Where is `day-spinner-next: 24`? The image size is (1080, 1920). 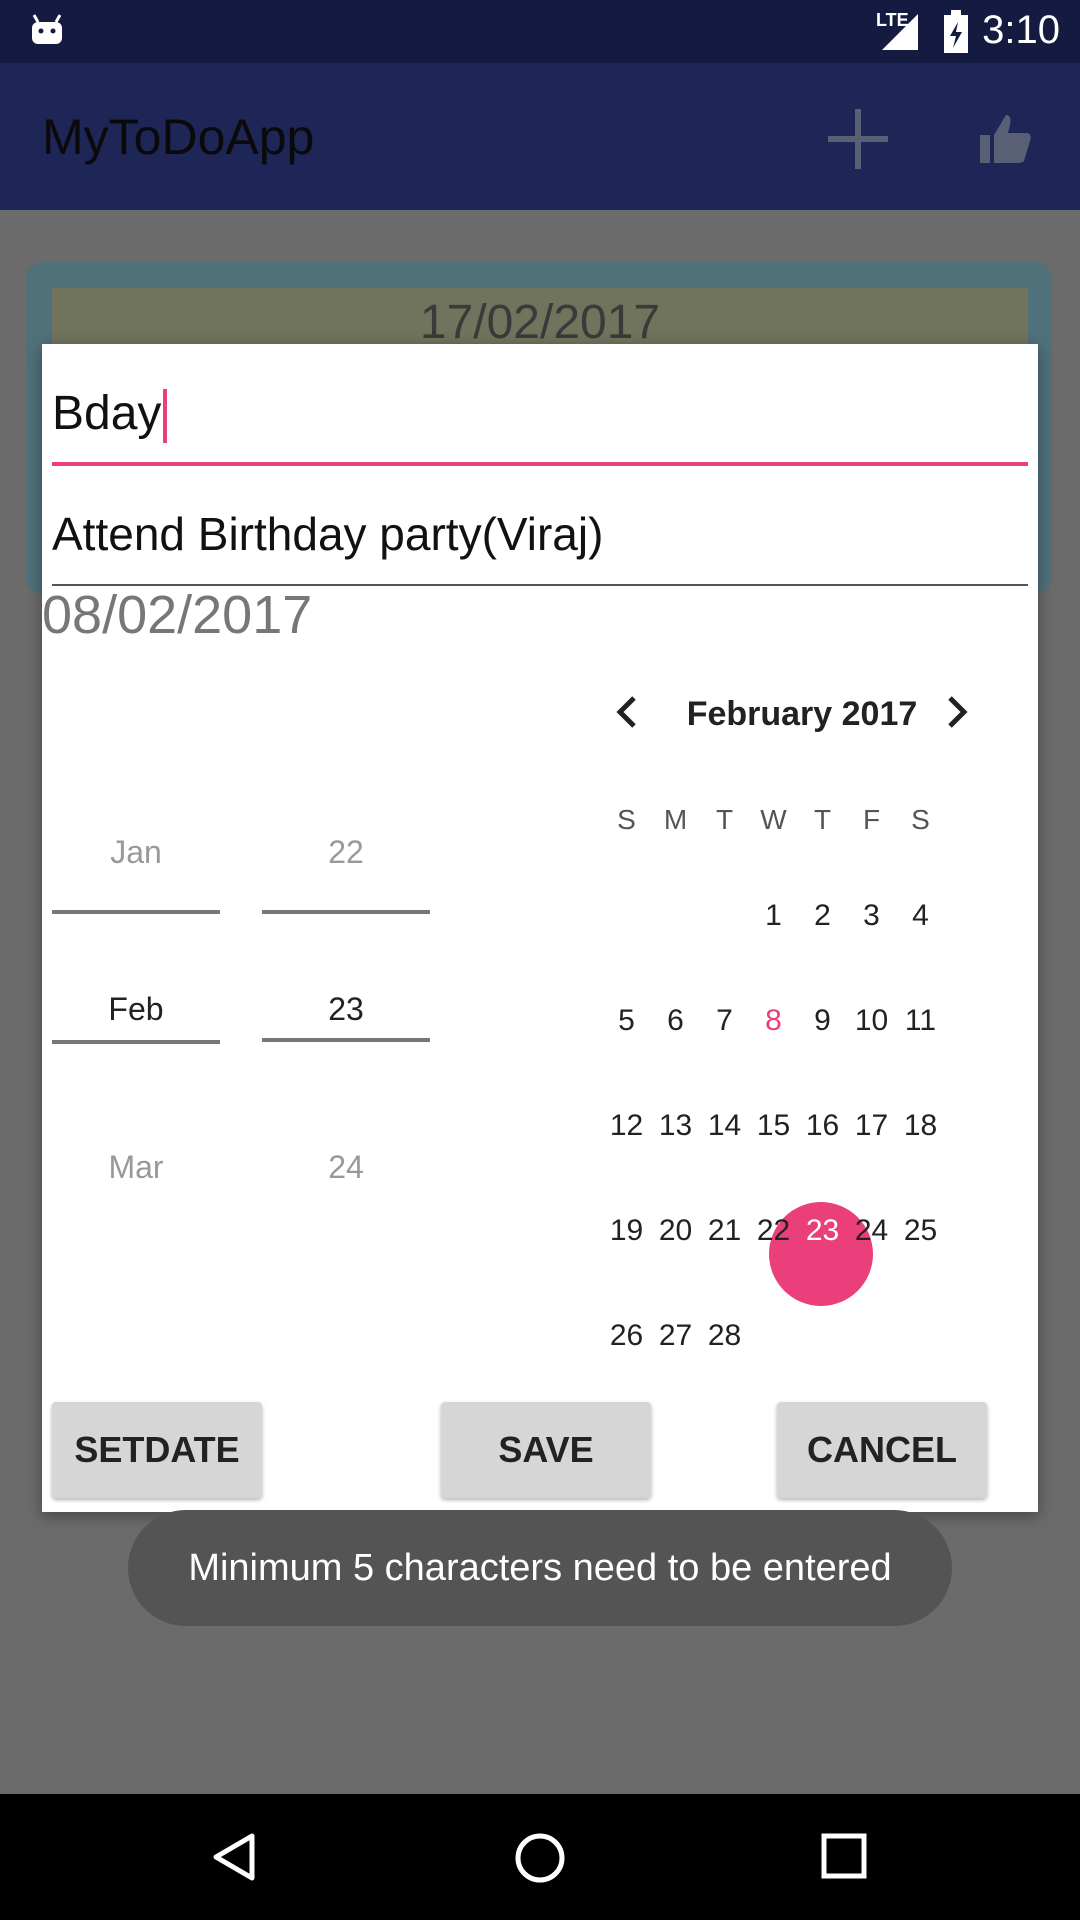
day-spinner-next: 24 is located at coordinates (346, 1167).